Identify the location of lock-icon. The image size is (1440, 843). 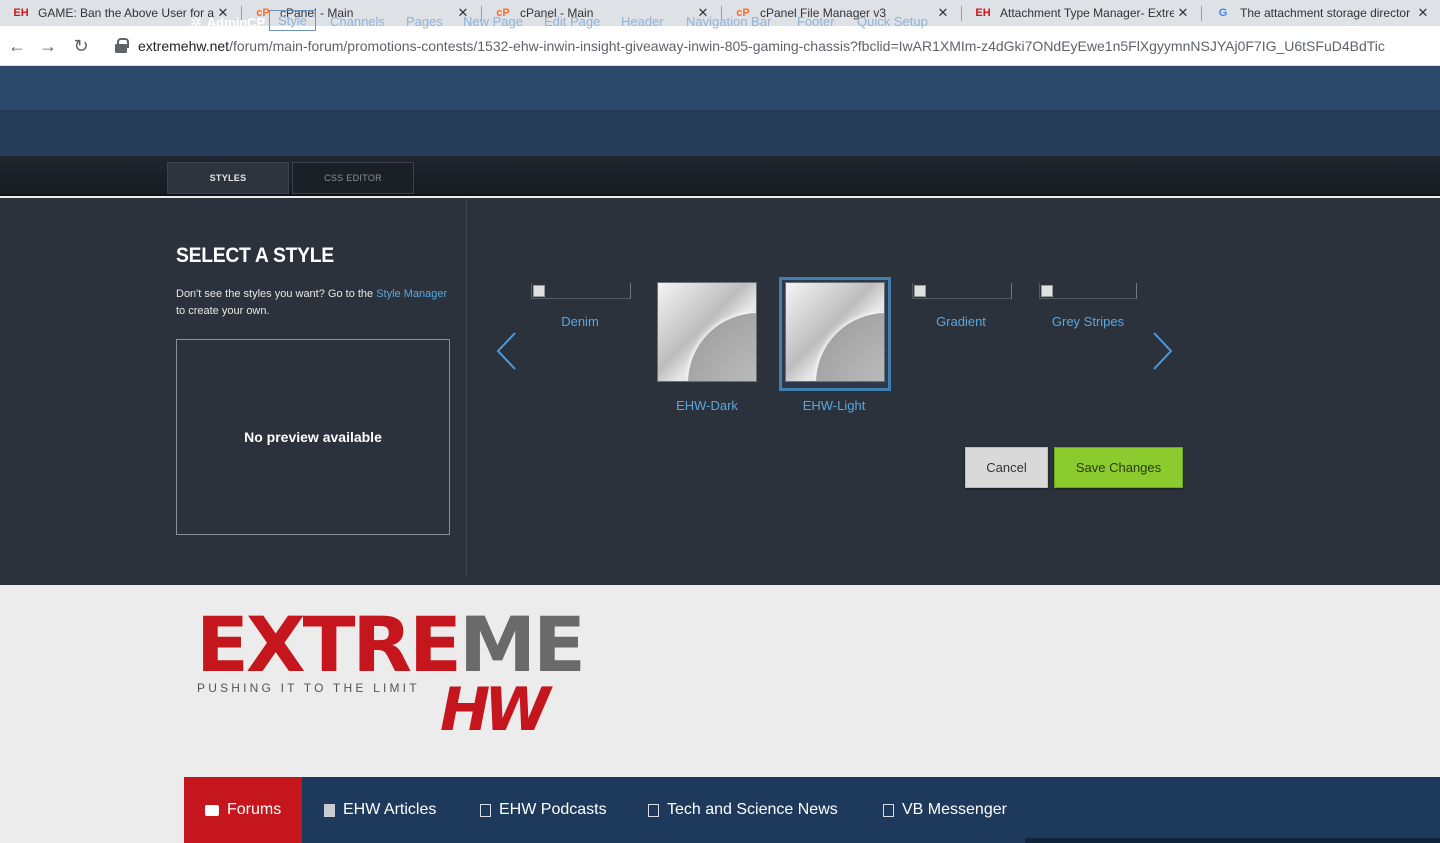
(121, 46).